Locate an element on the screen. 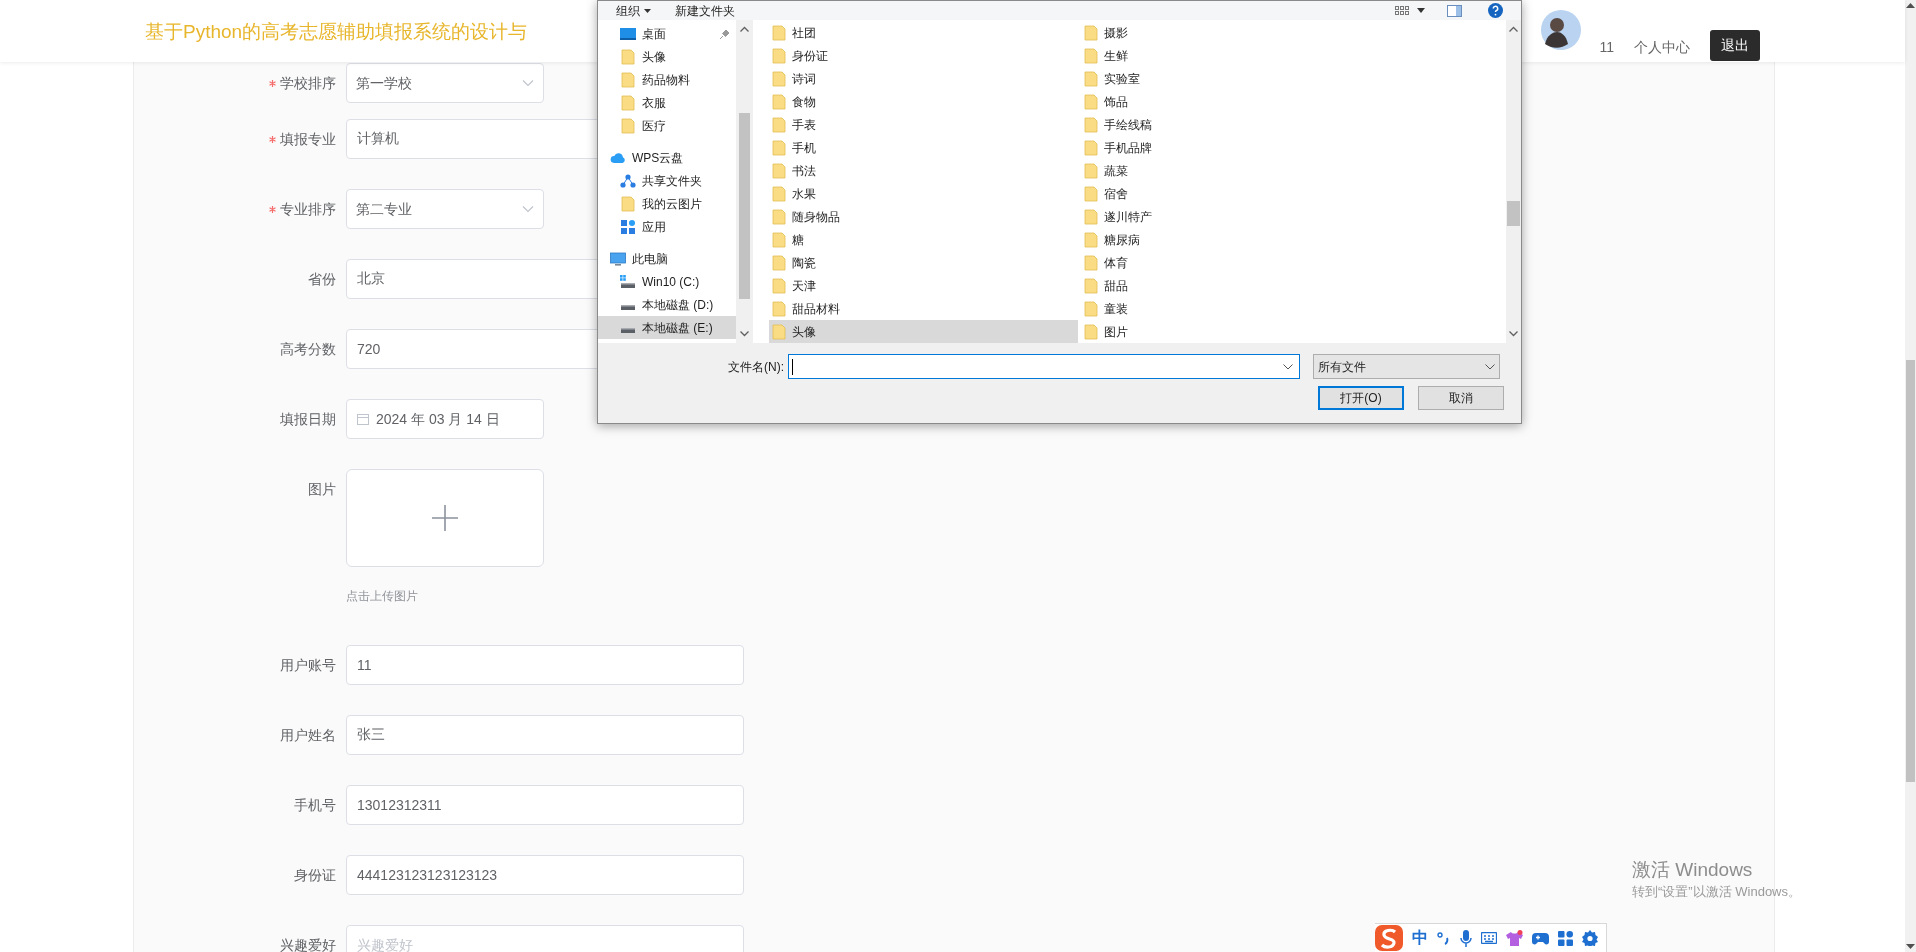 The width and height of the screenshot is (1916, 952). file-item: 手机品牌 is located at coordinates (1293, 147).